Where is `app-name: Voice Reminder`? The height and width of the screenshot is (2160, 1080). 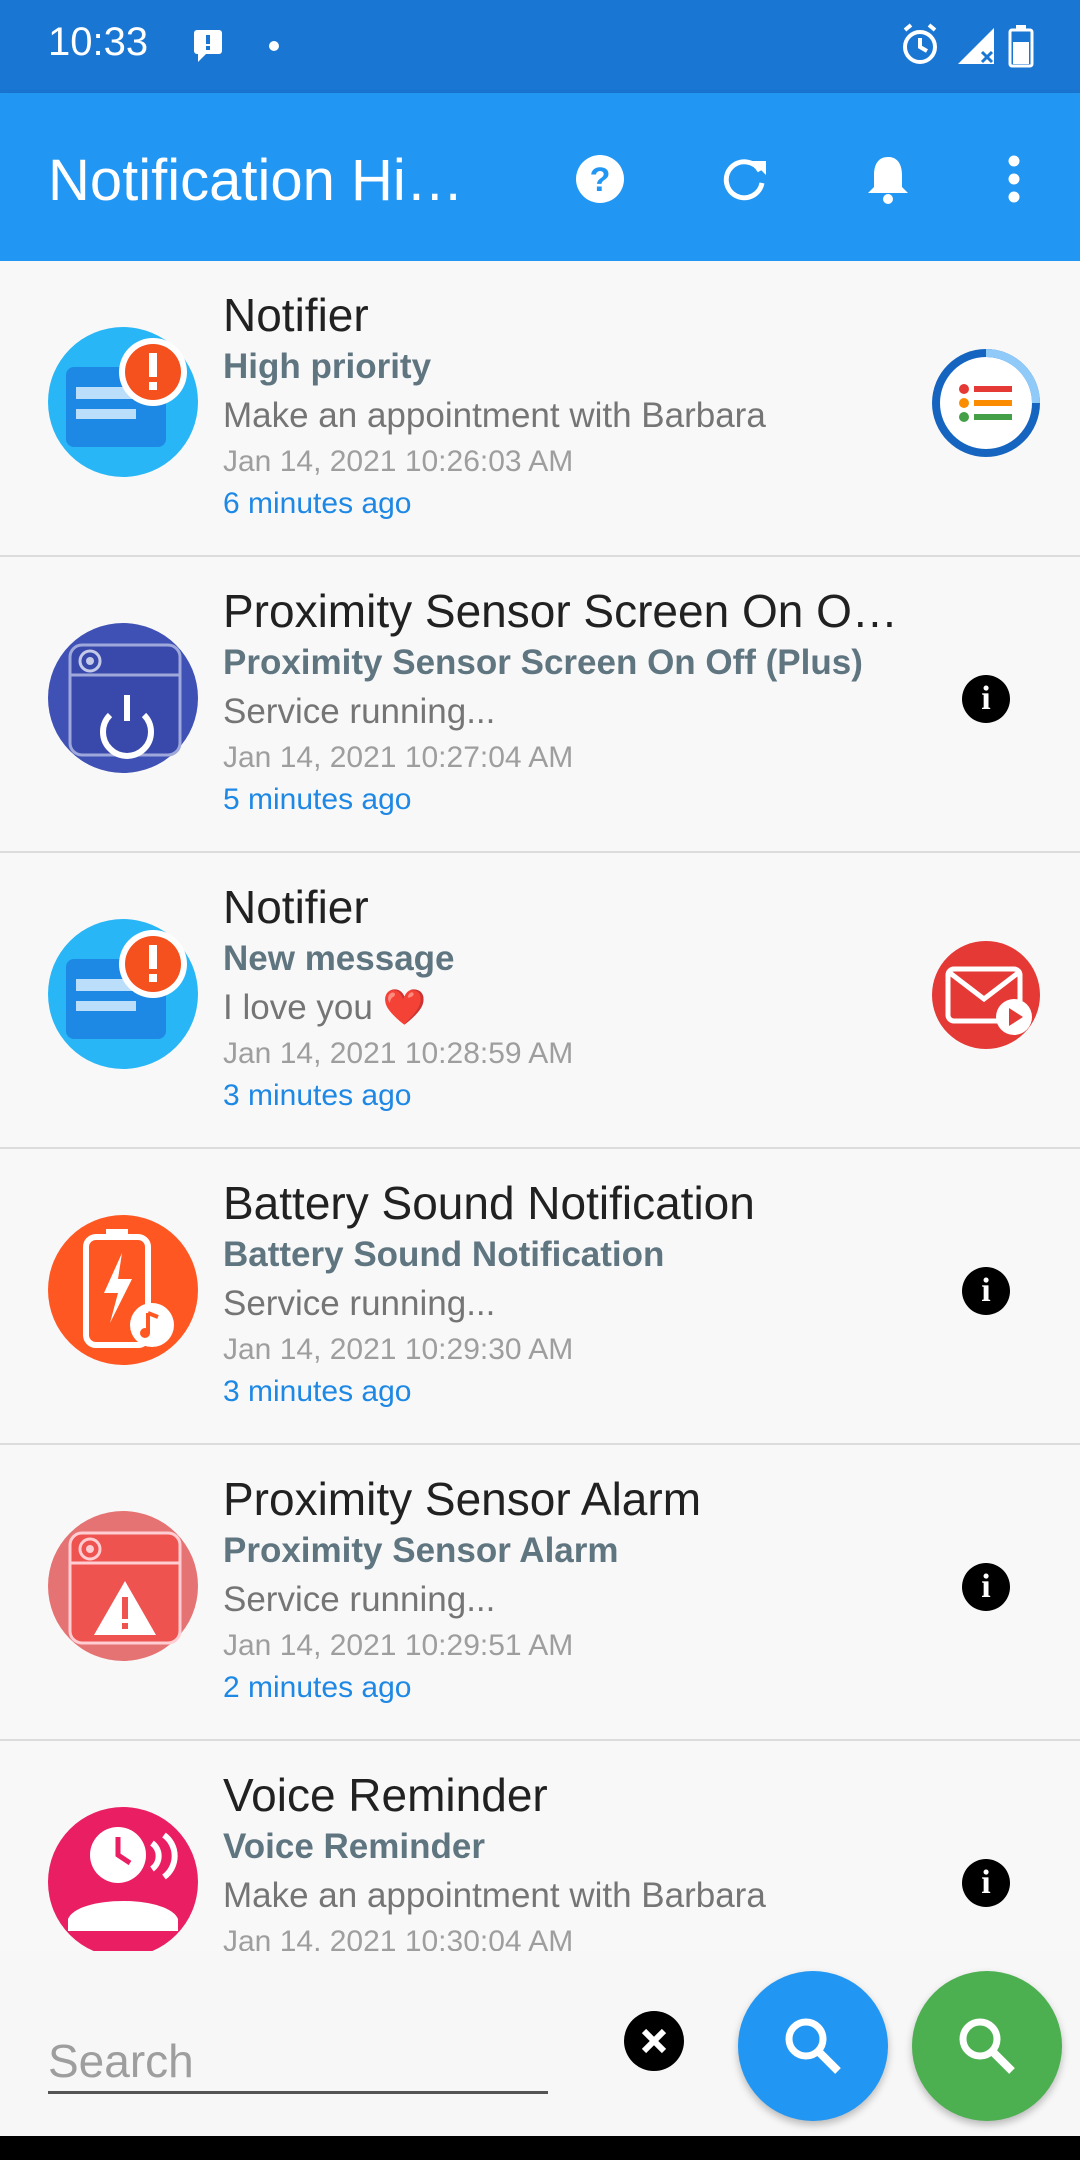 app-name: Voice Reminder is located at coordinates (385, 1795).